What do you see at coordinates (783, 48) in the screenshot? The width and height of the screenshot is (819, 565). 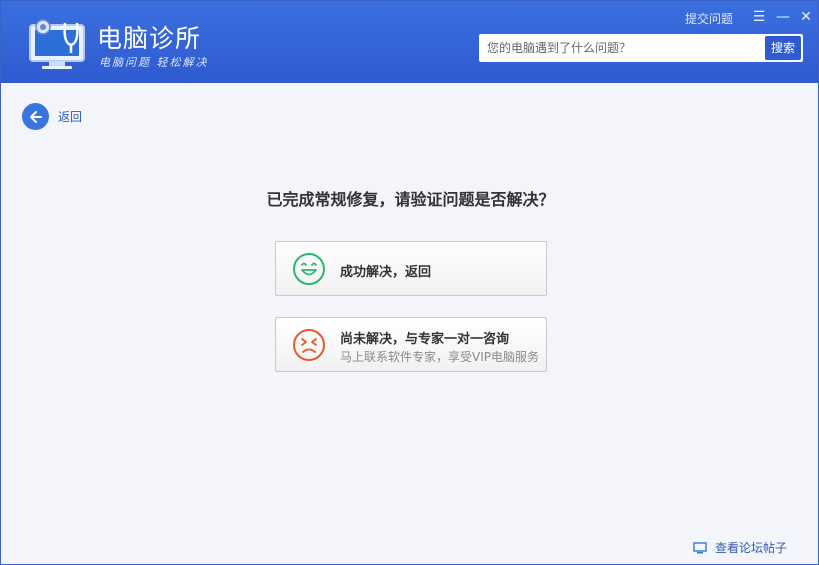 I see `search-button: 搜索` at bounding box center [783, 48].